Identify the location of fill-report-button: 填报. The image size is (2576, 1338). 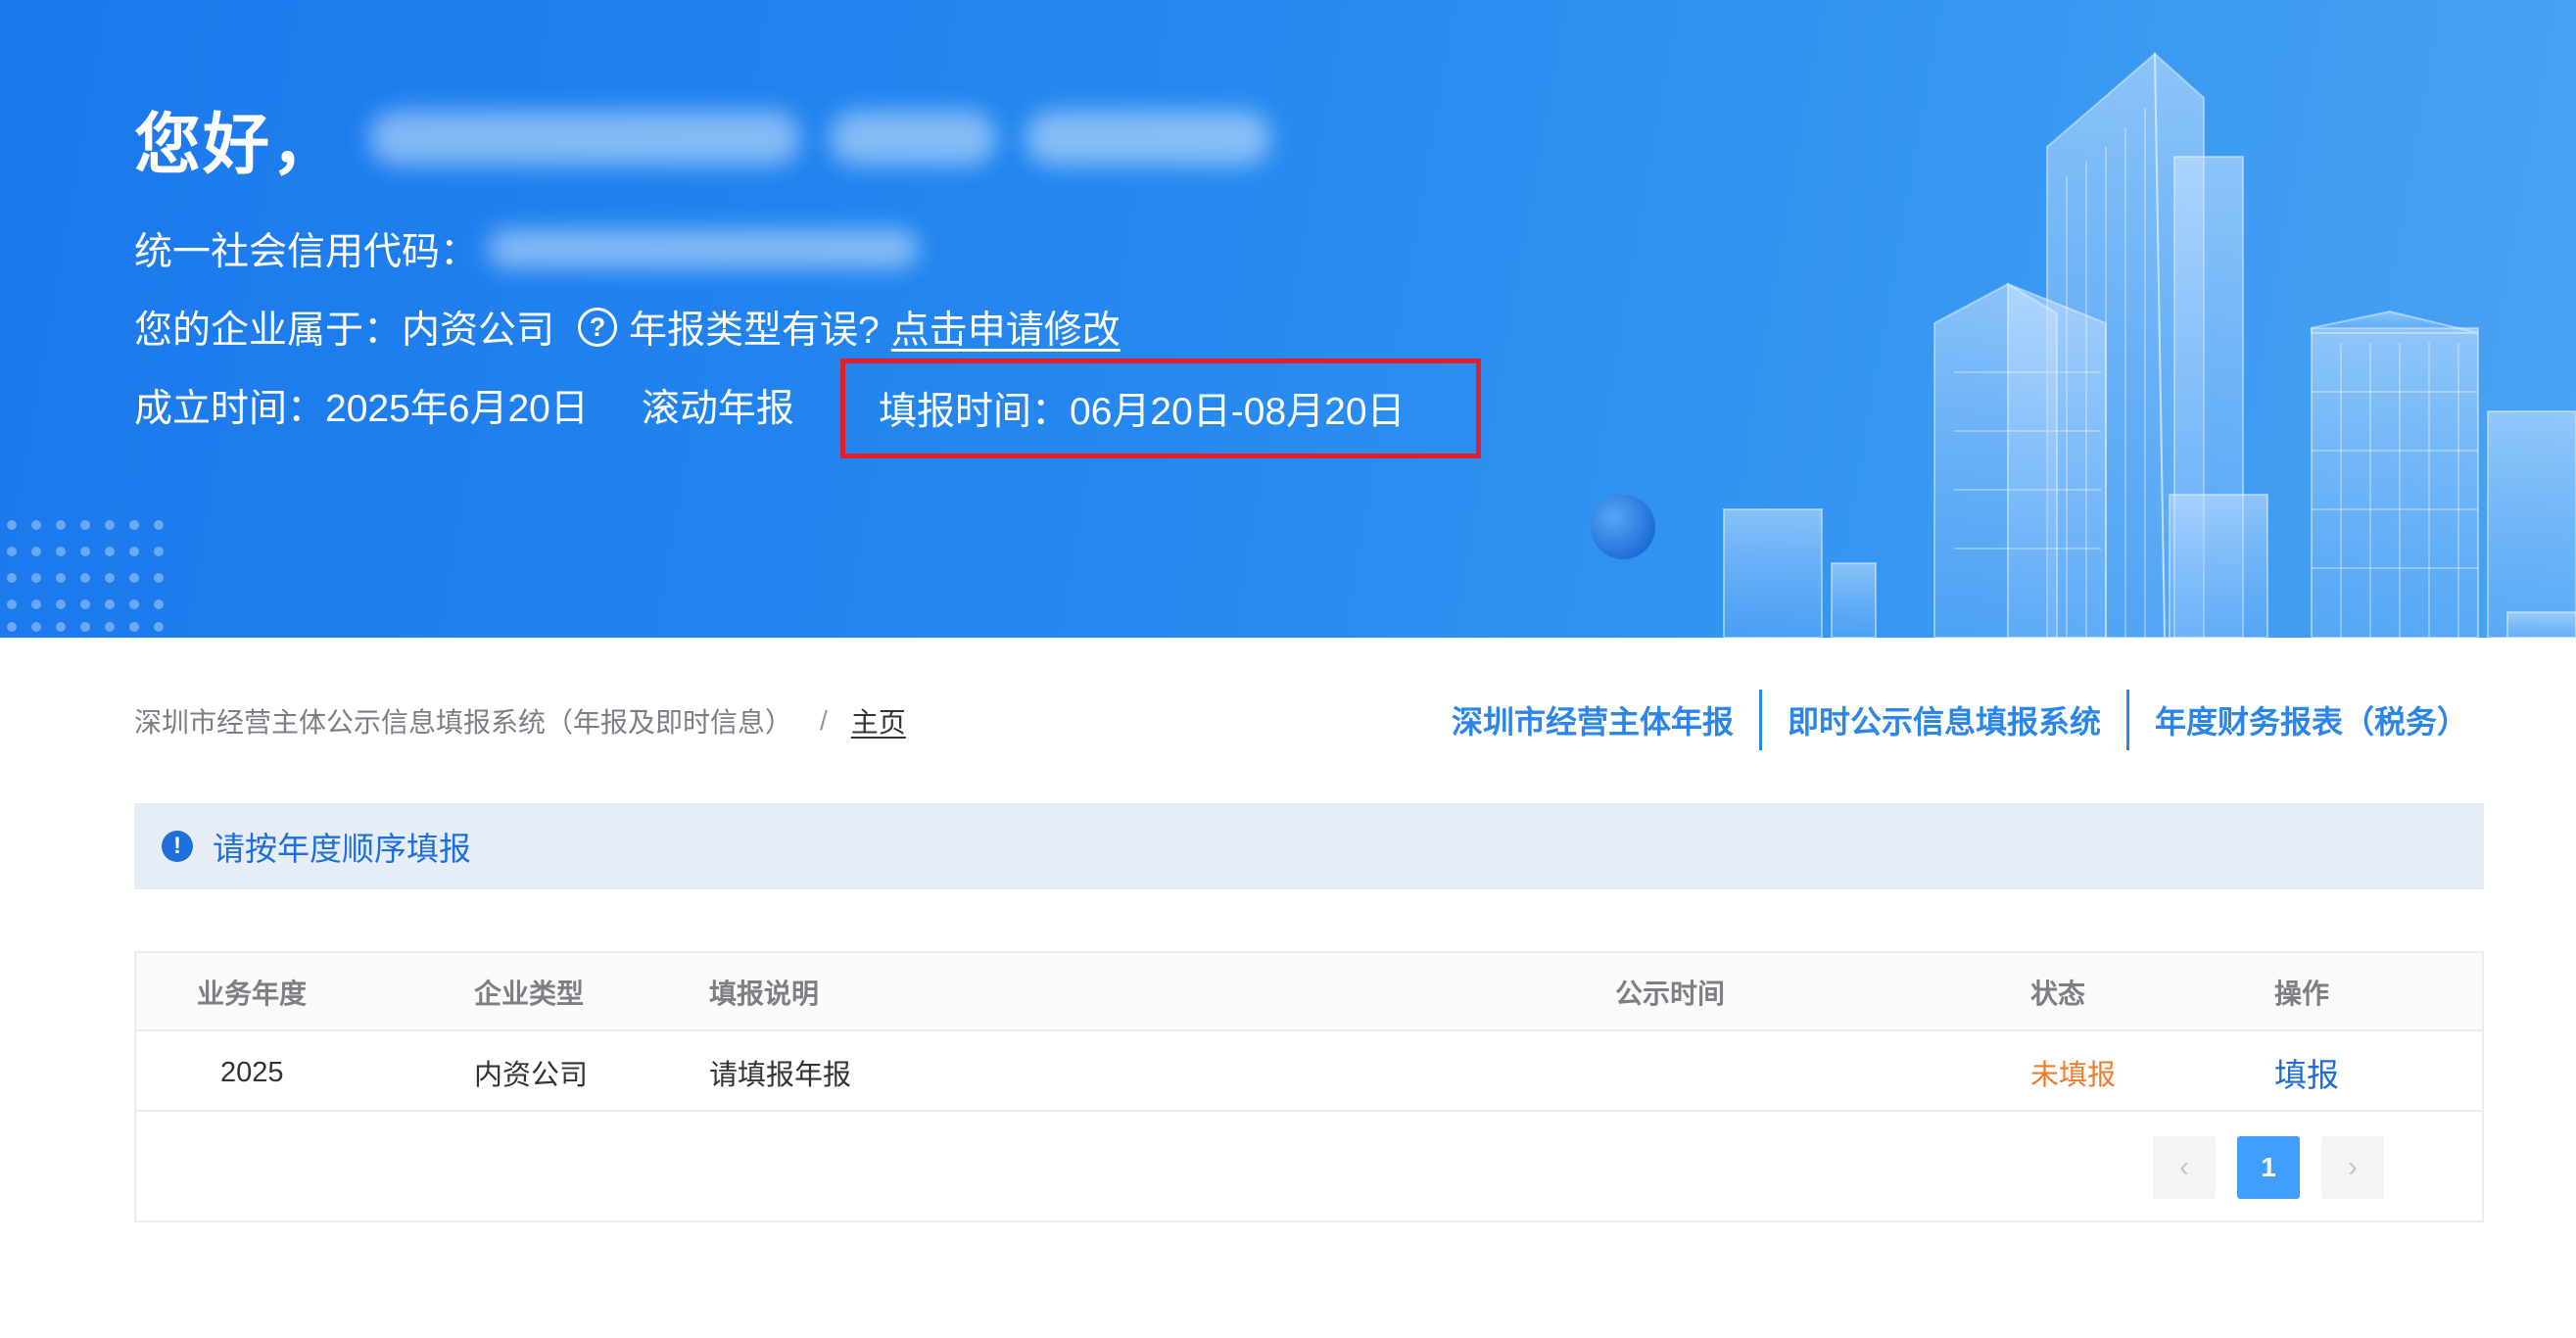
(2306, 1072).